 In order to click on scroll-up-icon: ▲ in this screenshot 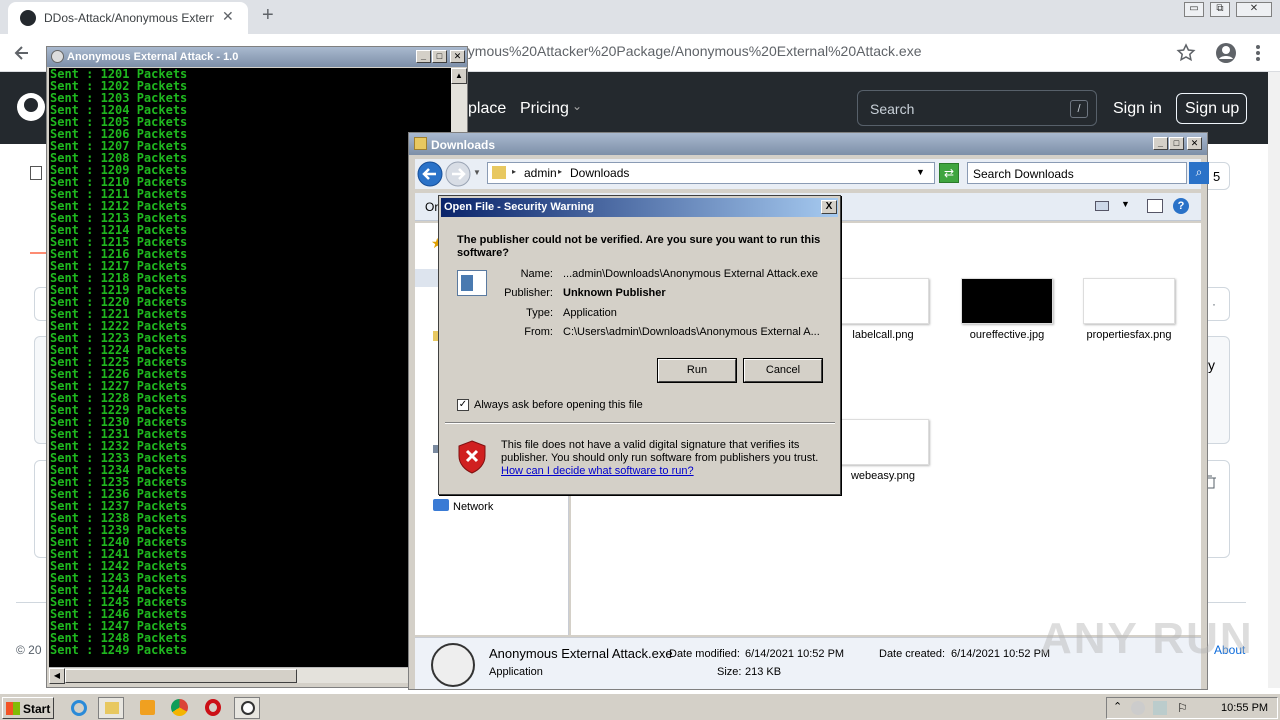, I will do `click(459, 76)`.